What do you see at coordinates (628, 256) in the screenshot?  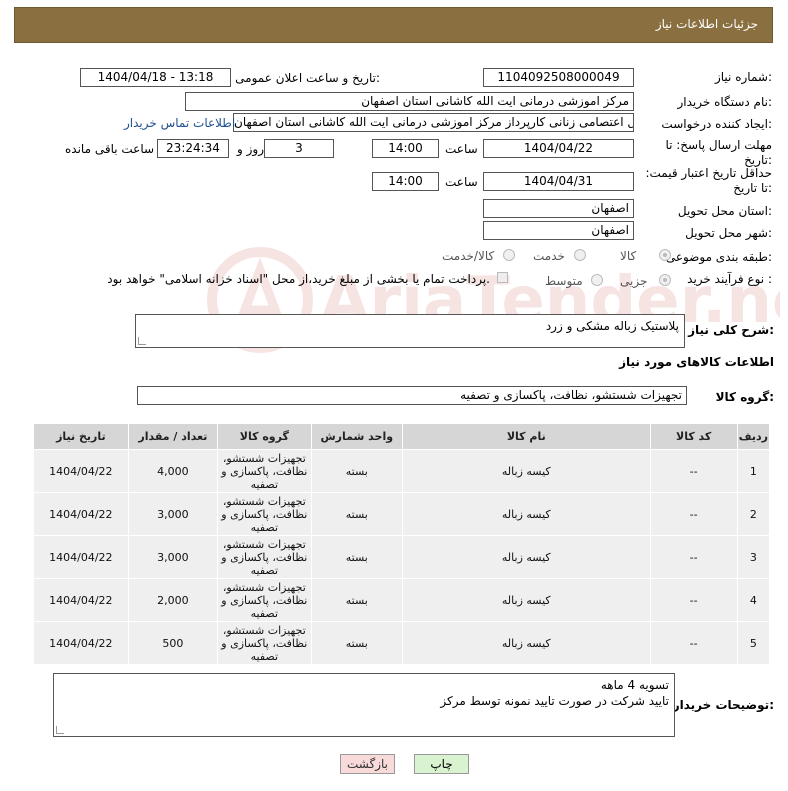 I see `category-option-goods: کالا` at bounding box center [628, 256].